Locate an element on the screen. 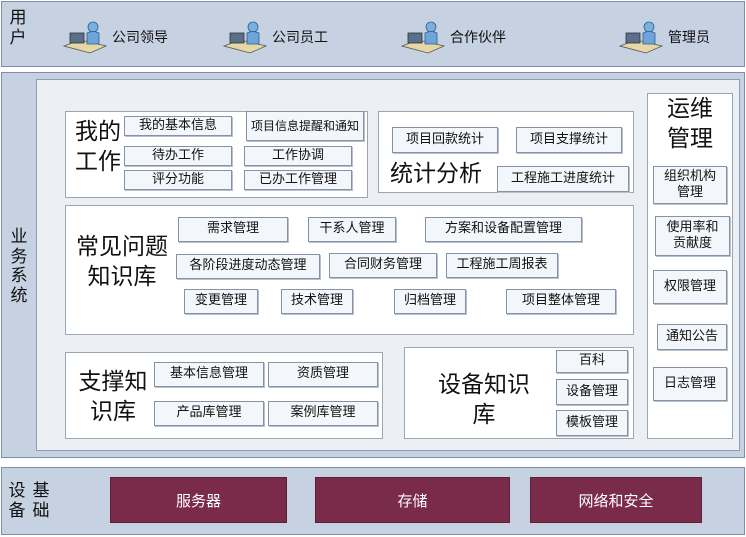  business-band-label: 业务系统 is located at coordinates (19, 266).